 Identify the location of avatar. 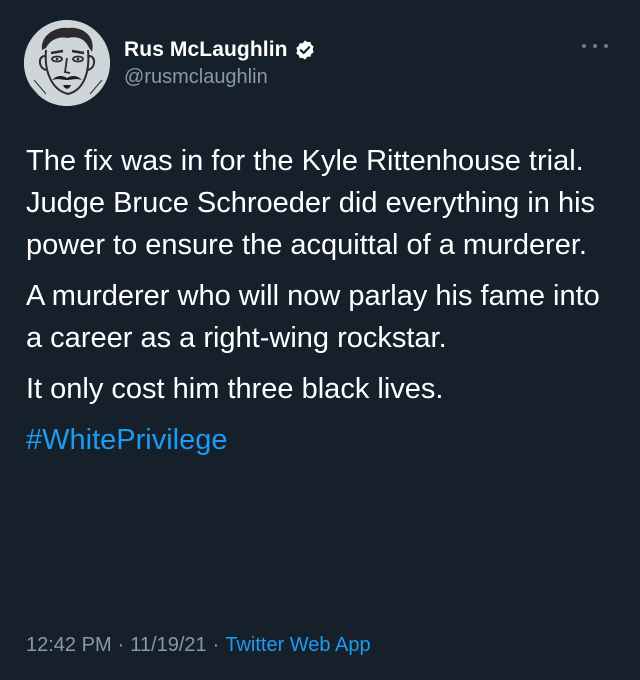
(67, 63).